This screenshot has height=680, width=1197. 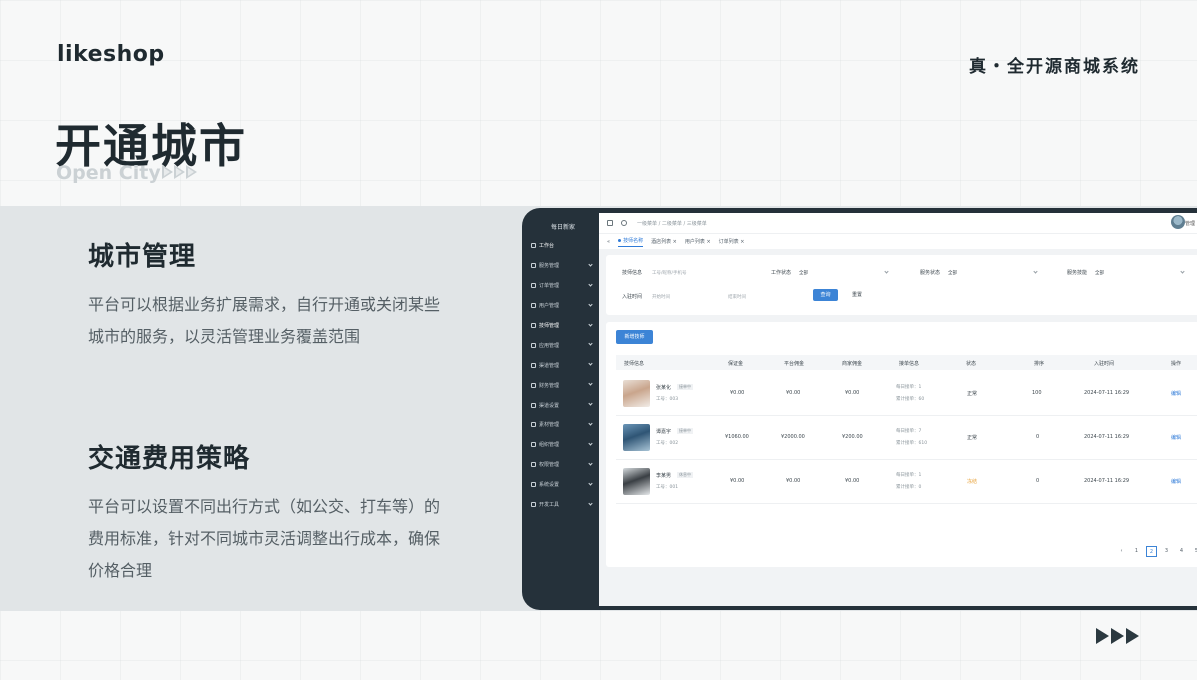 I want to click on sidebar-item-organization: 组织管理, so click(x=563, y=445).